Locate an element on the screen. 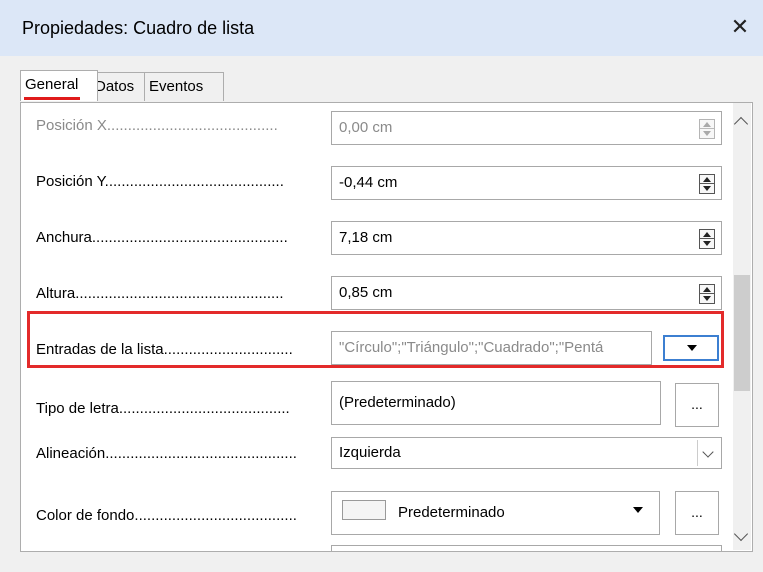 The height and width of the screenshot is (572, 763). alignment-value: Izquierda is located at coordinates (370, 452).